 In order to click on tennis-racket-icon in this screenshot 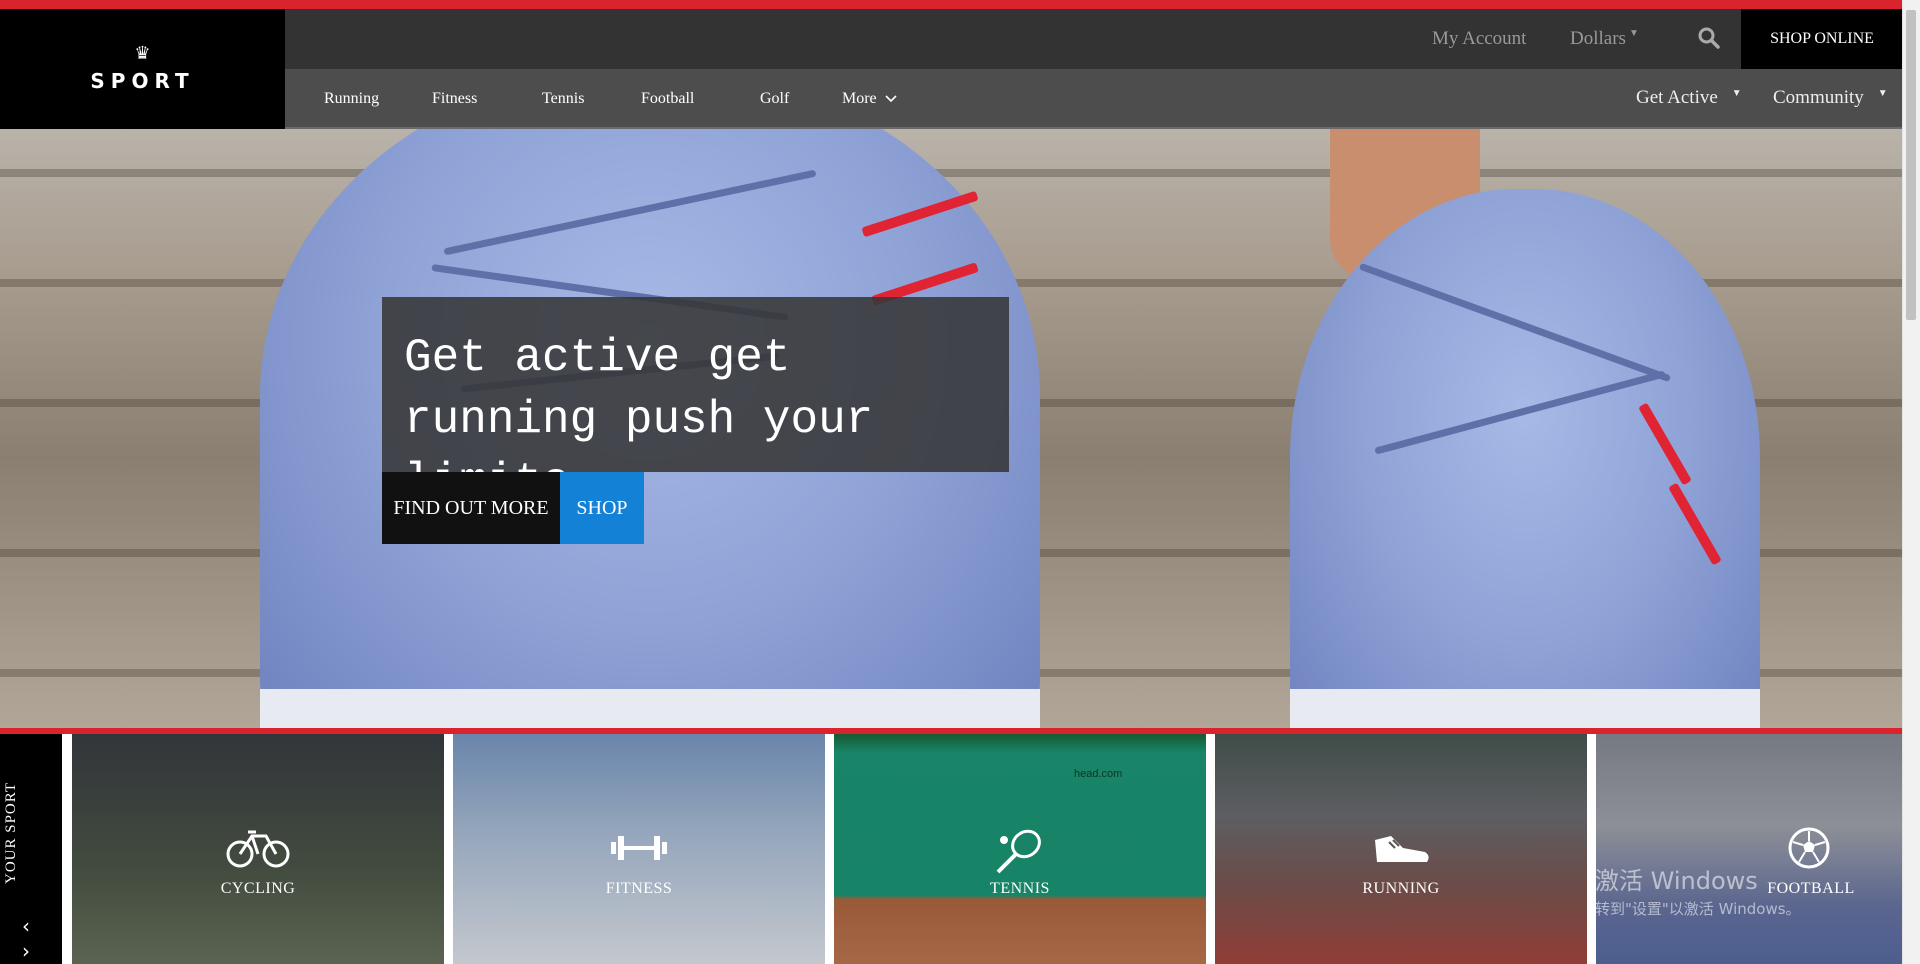, I will do `click(1020, 853)`.